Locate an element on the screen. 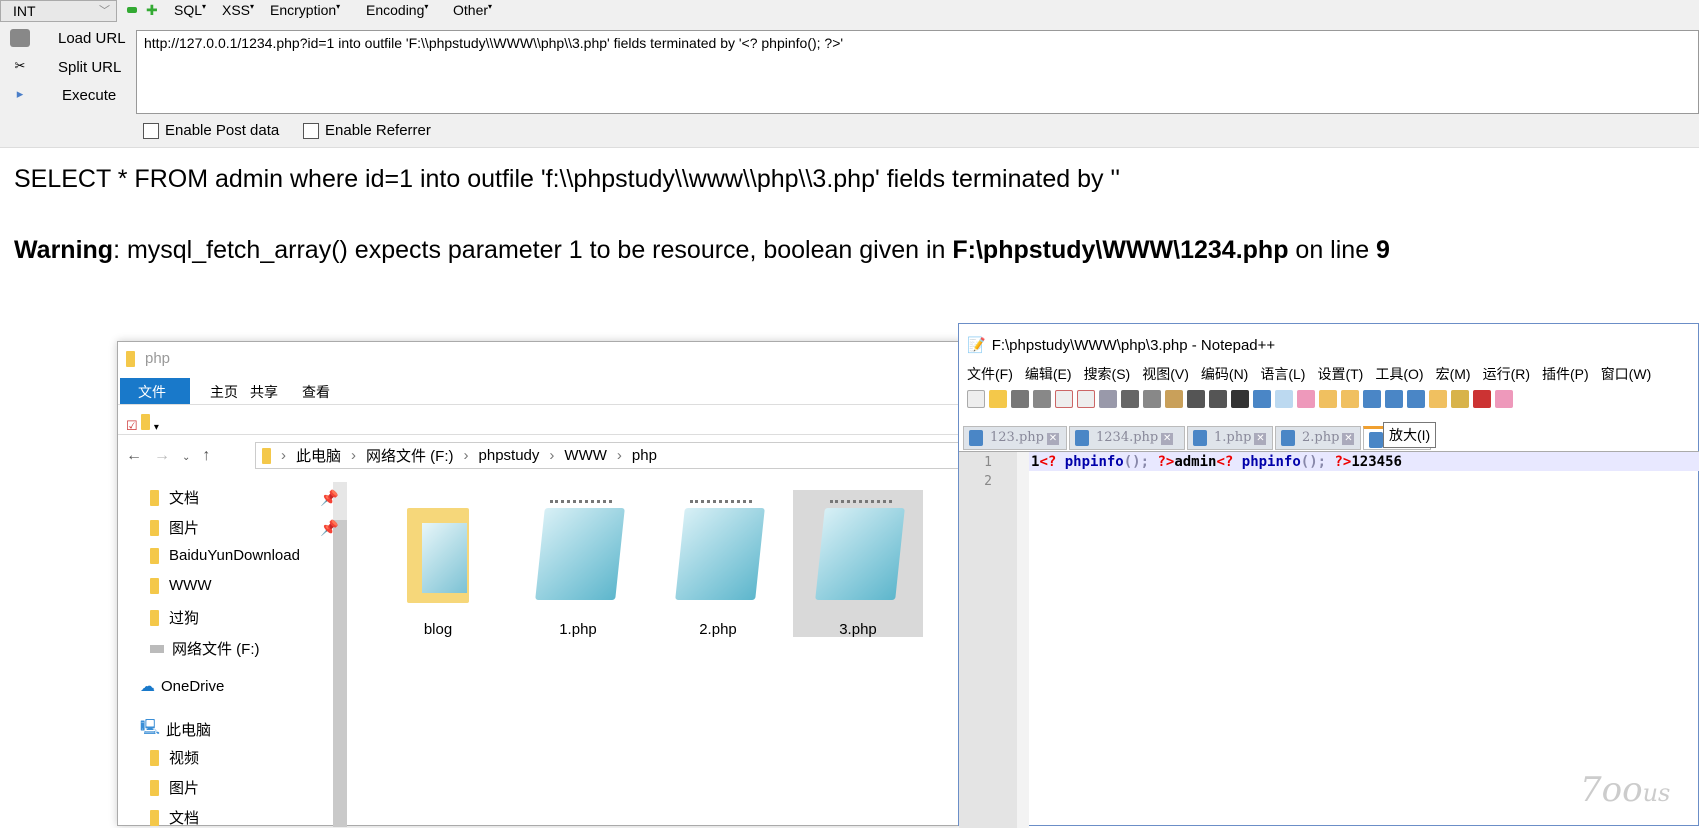 This screenshot has height=828, width=1699. split-url-button: ✂ Split URL is located at coordinates (66, 67).